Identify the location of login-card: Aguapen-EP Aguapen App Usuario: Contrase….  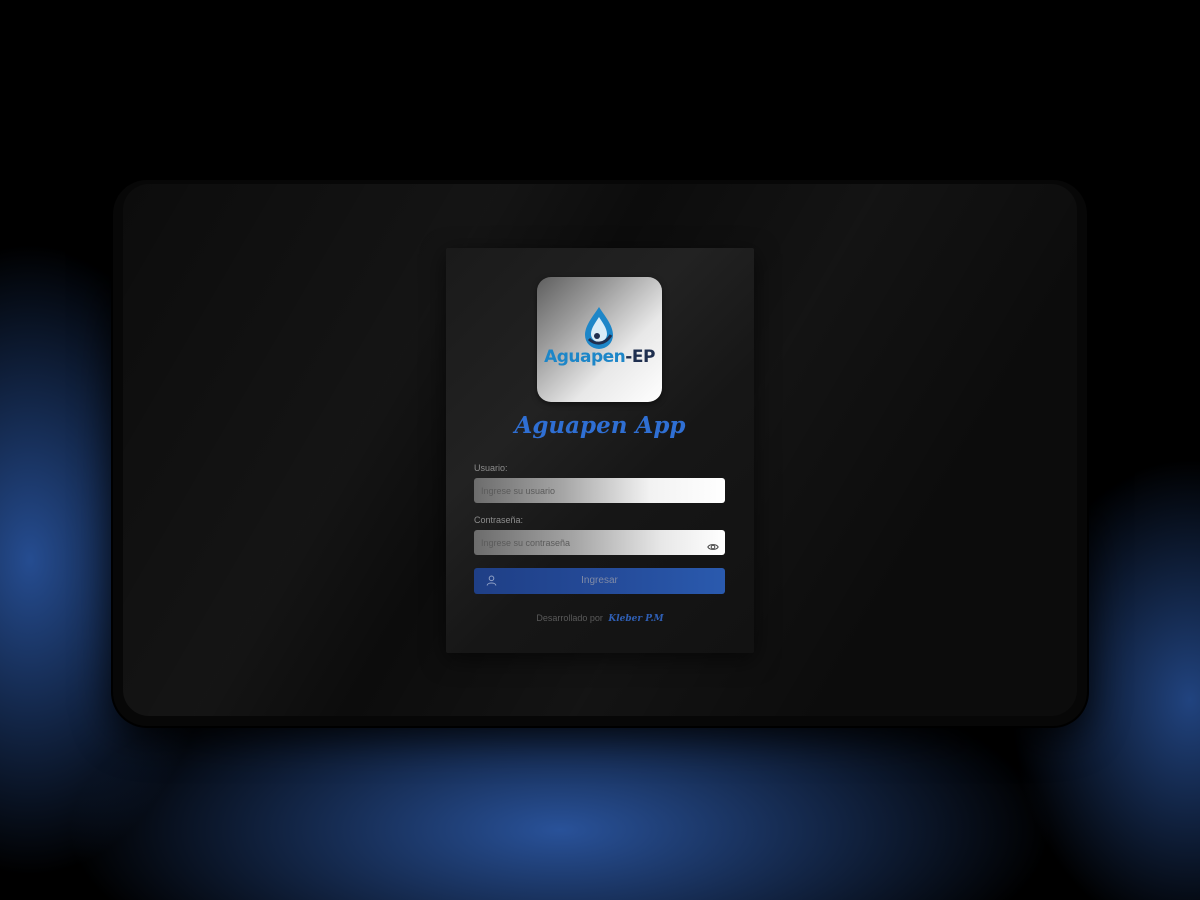
(600, 450).